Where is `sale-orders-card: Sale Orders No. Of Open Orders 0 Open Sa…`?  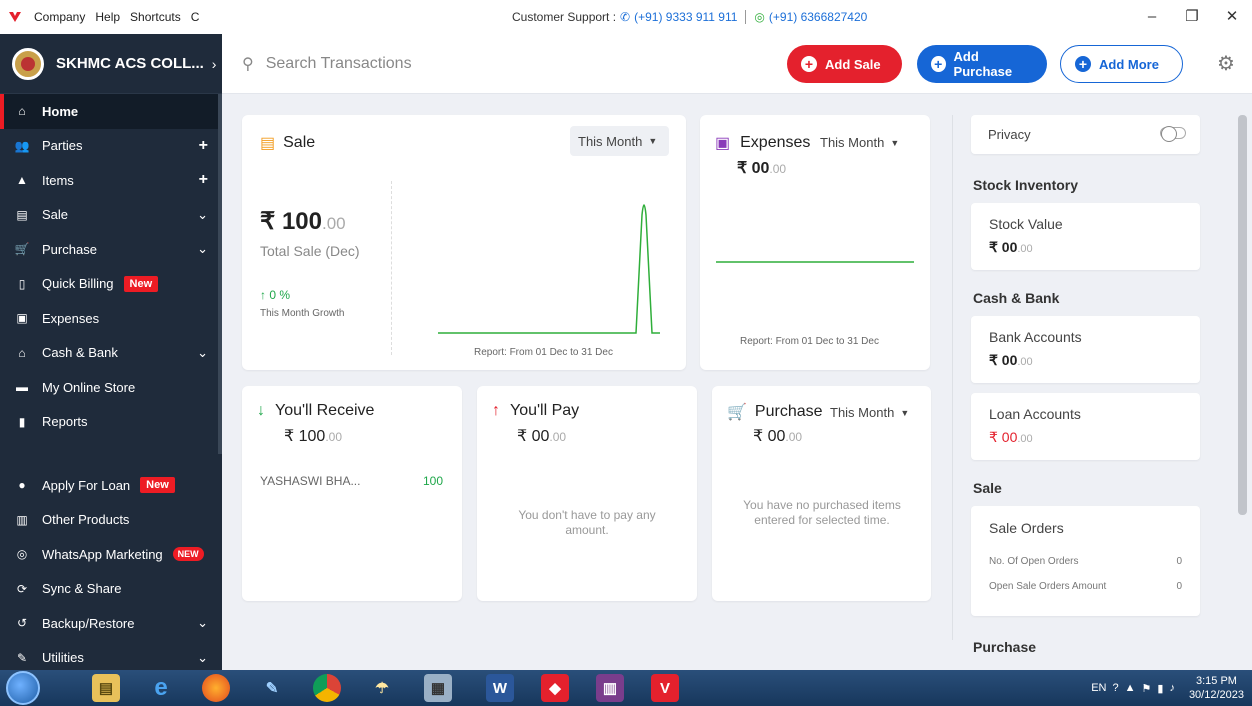
sale-orders-card: Sale Orders No. Of Open Orders 0 Open Sa… is located at coordinates (1085, 561).